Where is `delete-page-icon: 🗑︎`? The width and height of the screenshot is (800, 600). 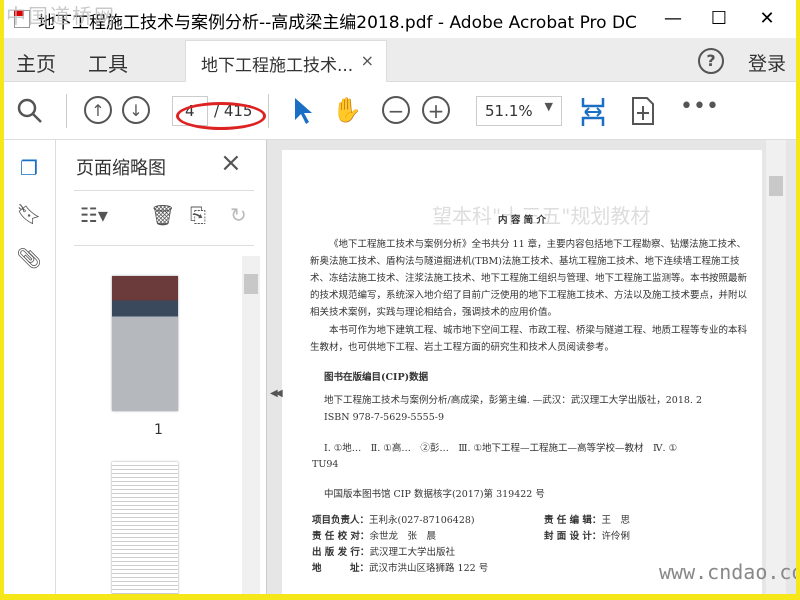 delete-page-icon: 🗑︎ is located at coordinates (162, 215).